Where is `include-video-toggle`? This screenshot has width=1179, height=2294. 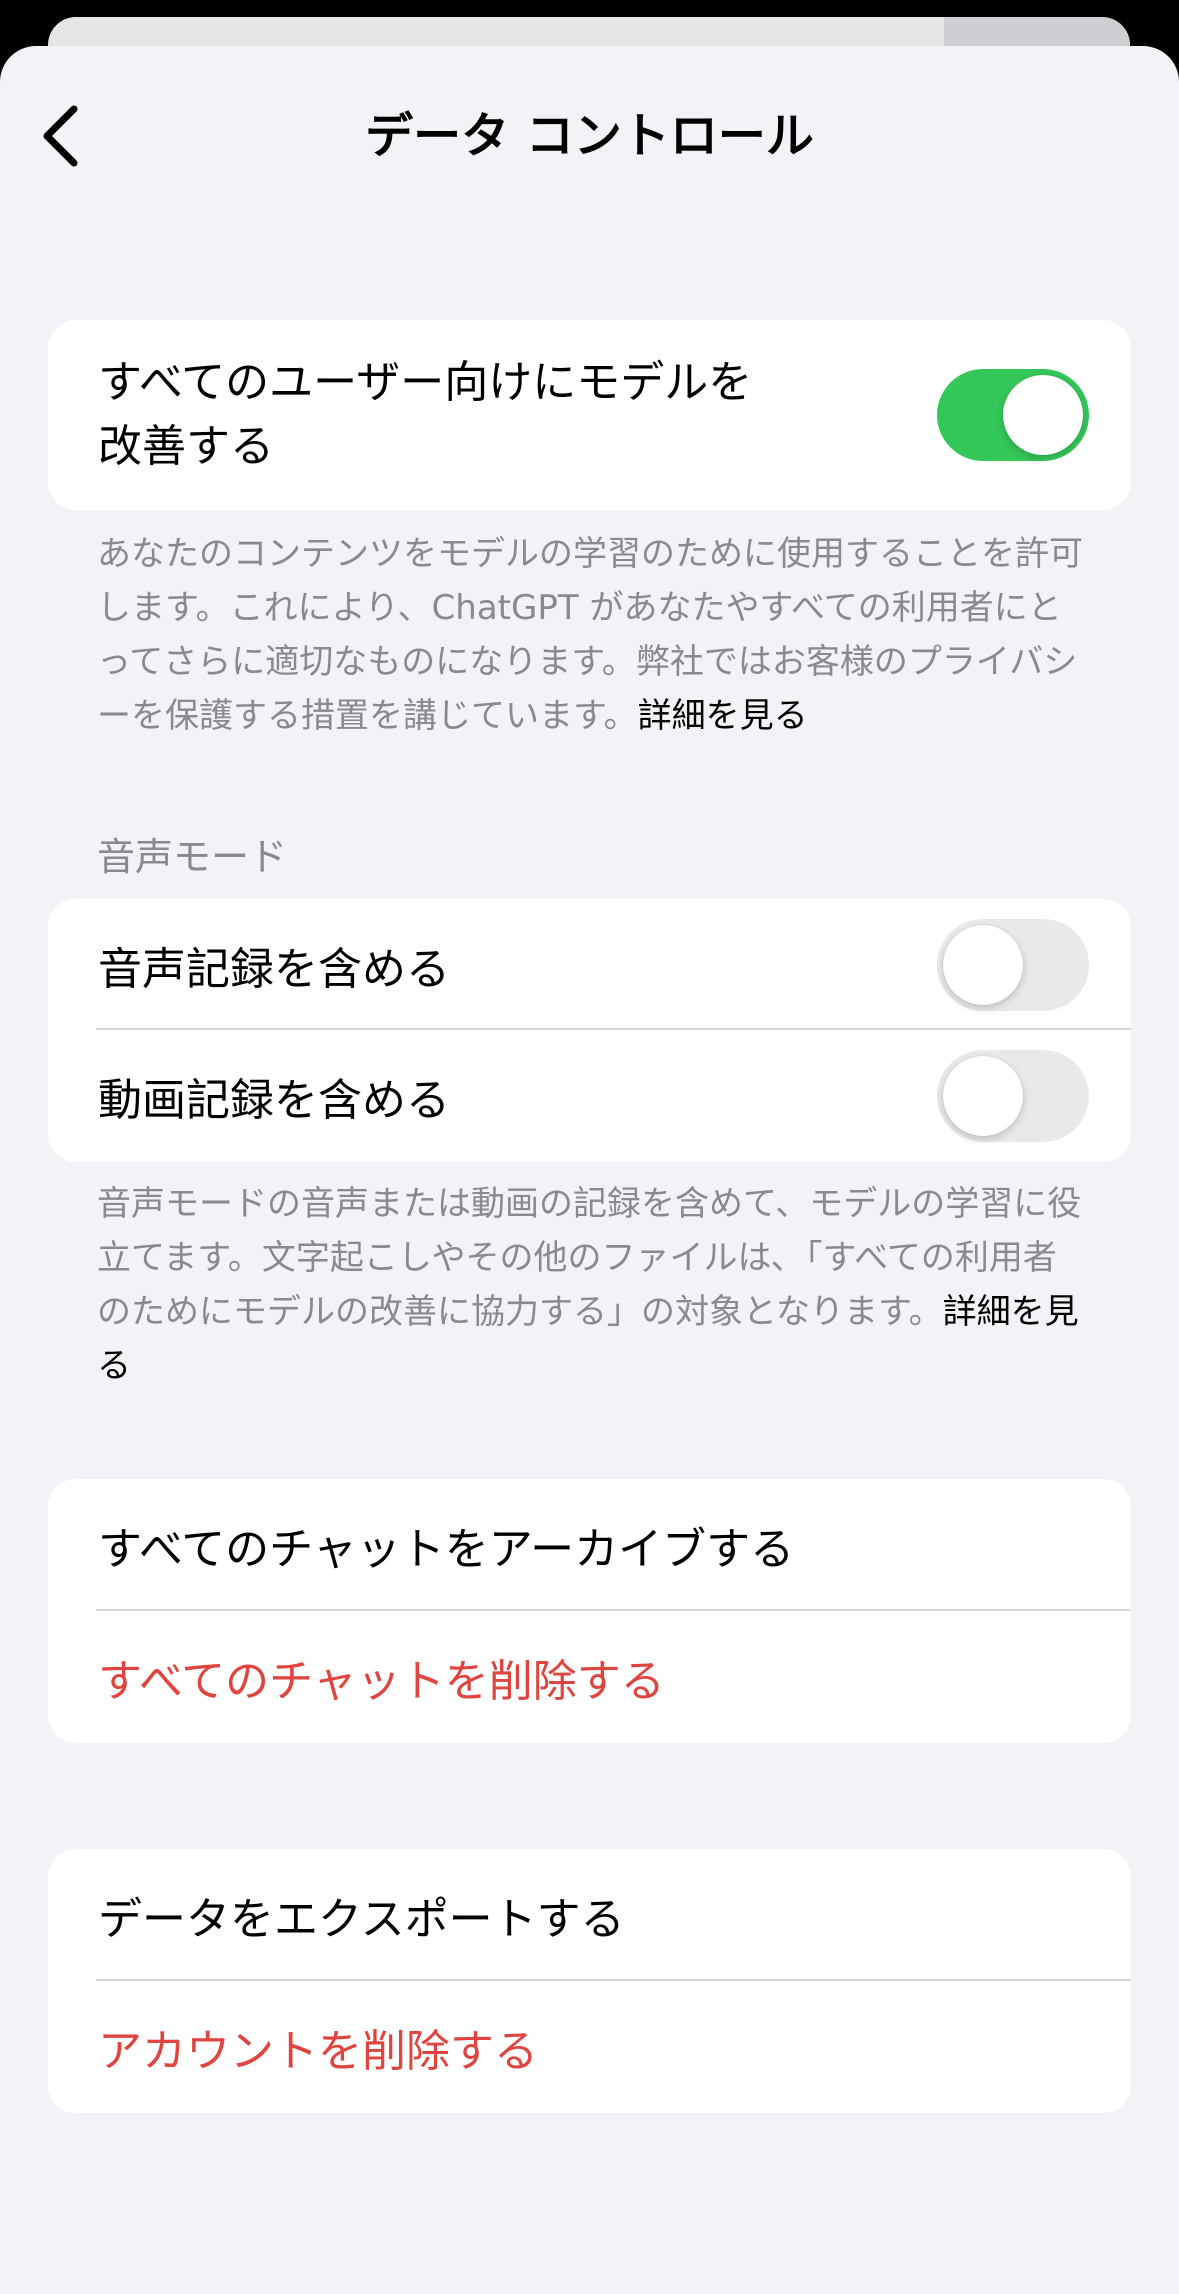
include-video-toggle is located at coordinates (1013, 1096).